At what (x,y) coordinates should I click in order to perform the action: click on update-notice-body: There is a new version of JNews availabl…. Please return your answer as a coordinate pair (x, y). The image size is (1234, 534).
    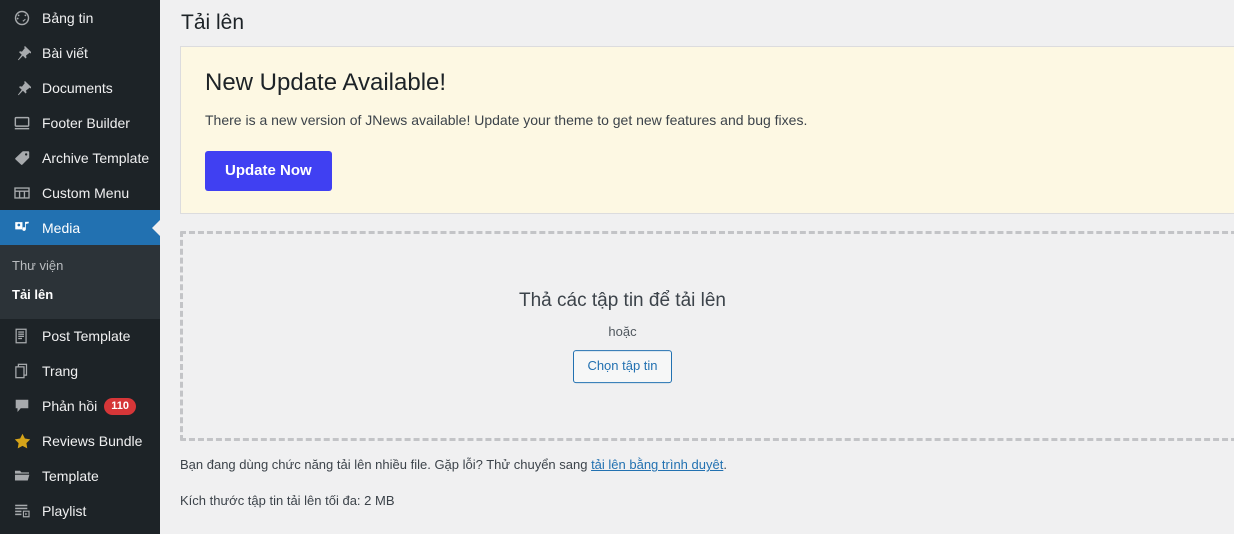
    Looking at the image, I should click on (506, 120).